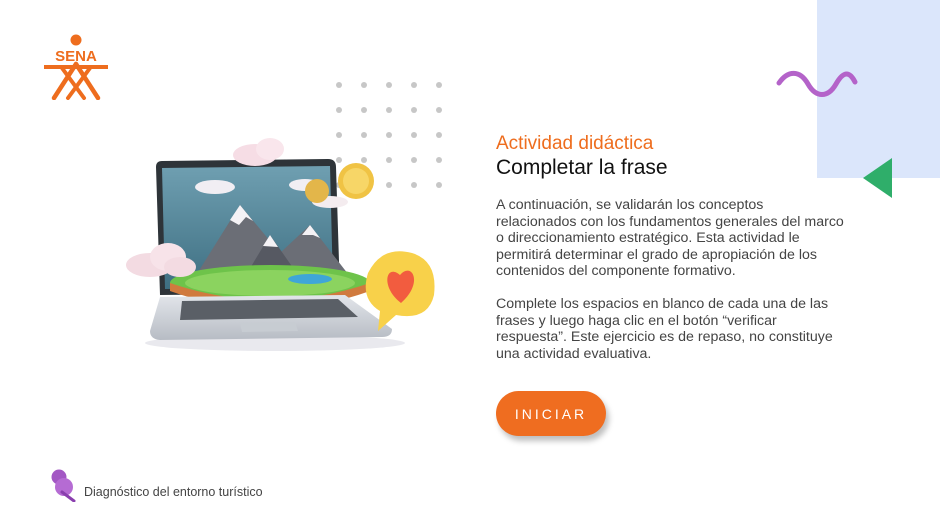  I want to click on activity-subtitle: Actividad didáctica, so click(575, 143).